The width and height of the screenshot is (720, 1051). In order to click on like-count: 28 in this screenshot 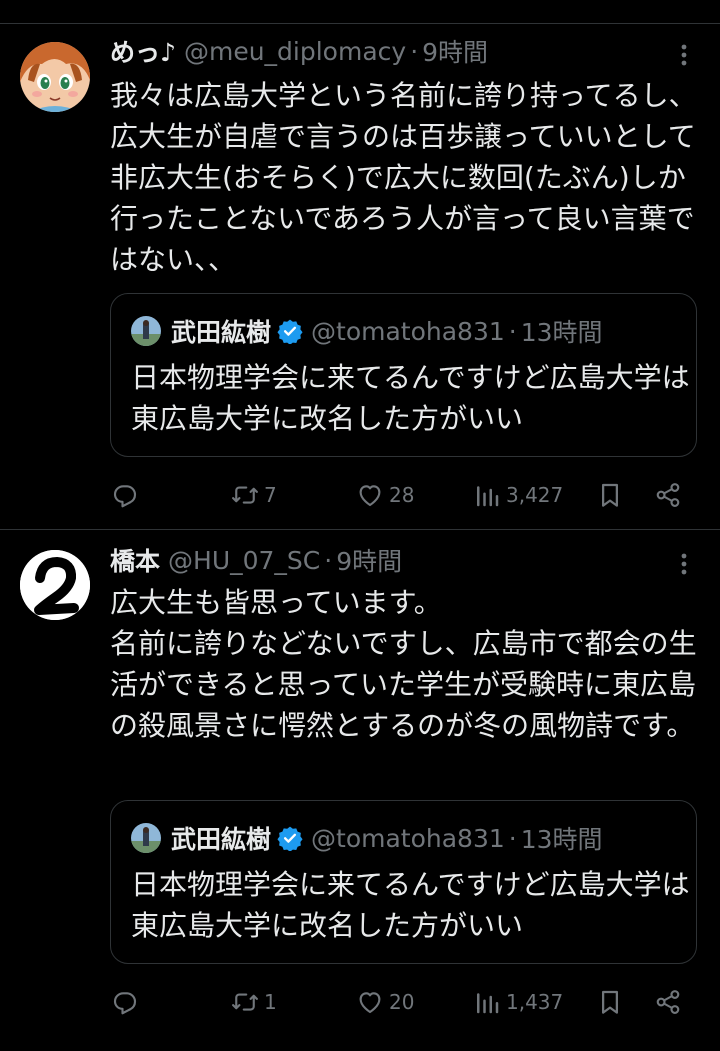, I will do `click(402, 495)`.